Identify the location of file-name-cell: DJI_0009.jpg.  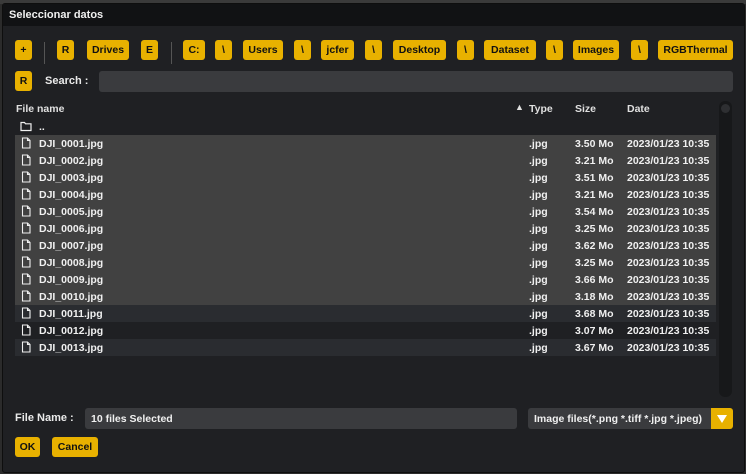
(71, 280).